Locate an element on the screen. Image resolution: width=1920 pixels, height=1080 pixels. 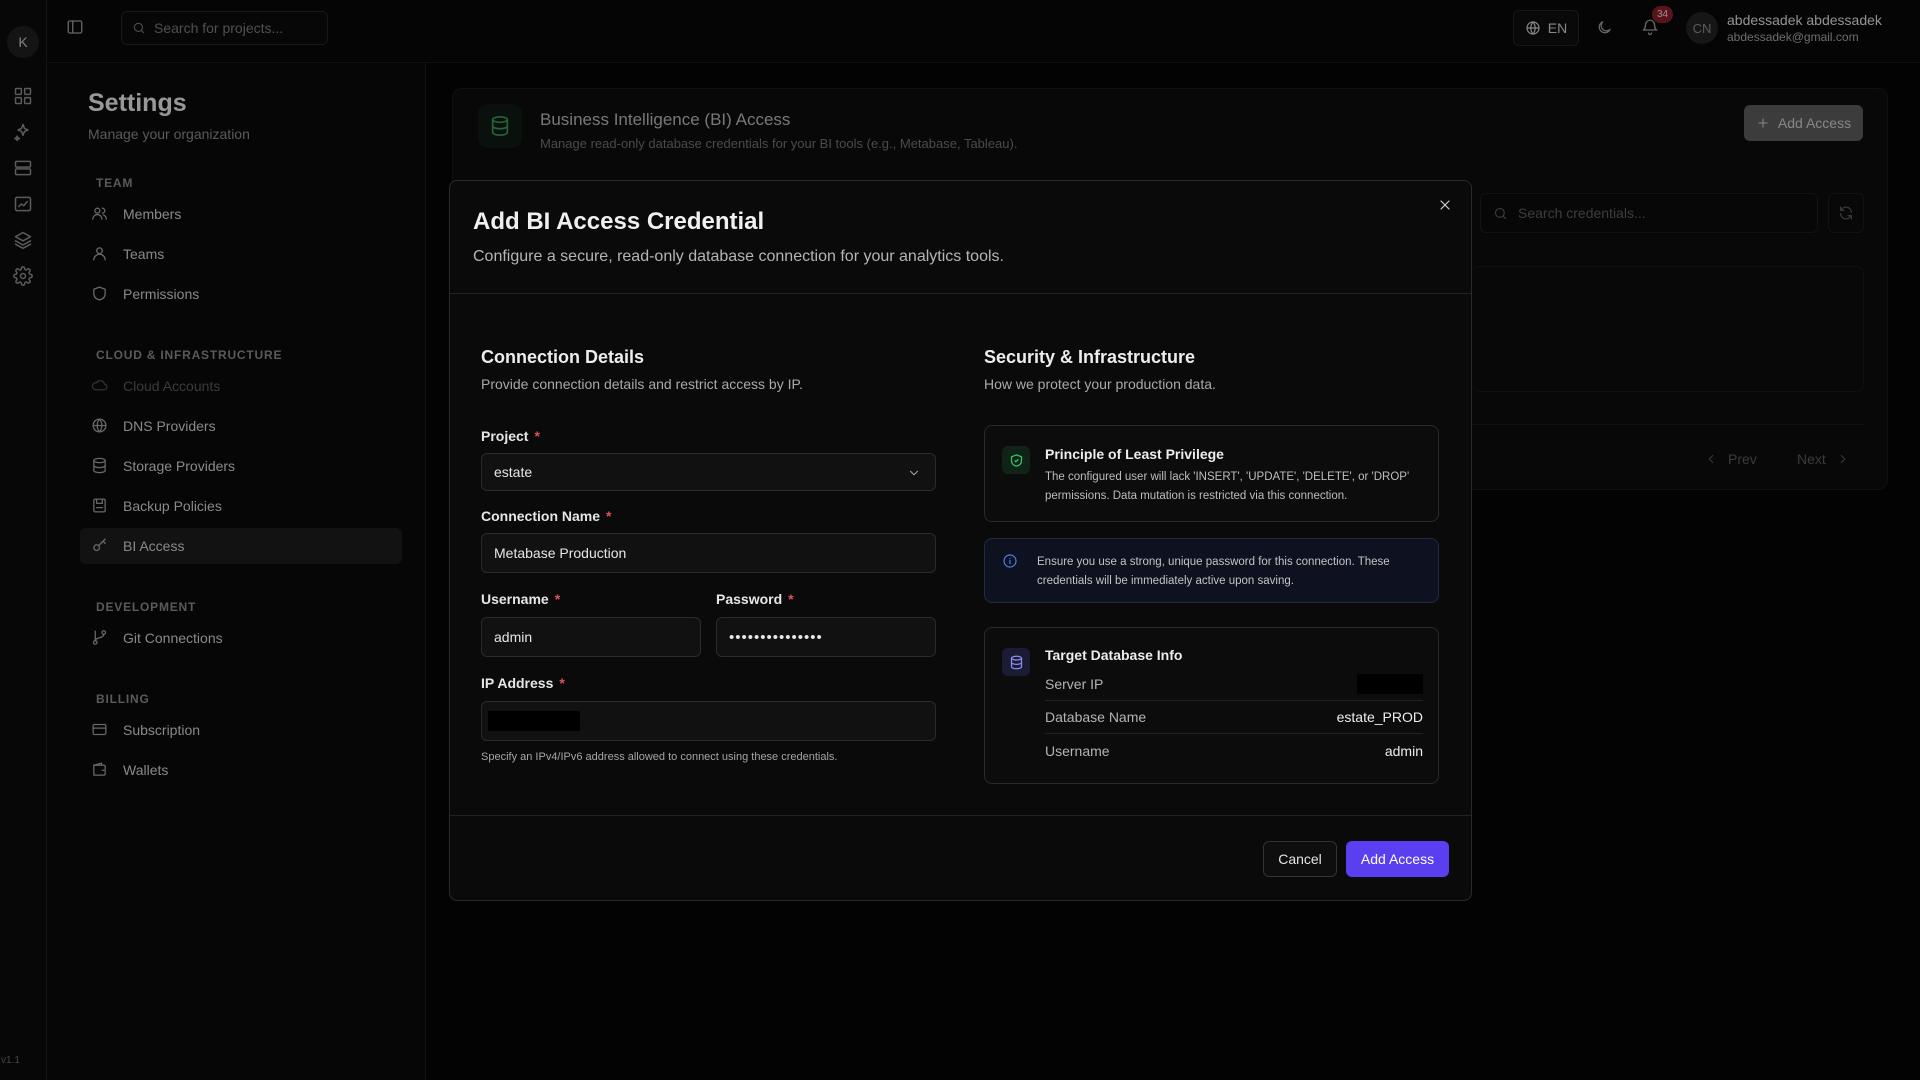
dialog-title: Add BI Access Credential is located at coordinates (619, 221).